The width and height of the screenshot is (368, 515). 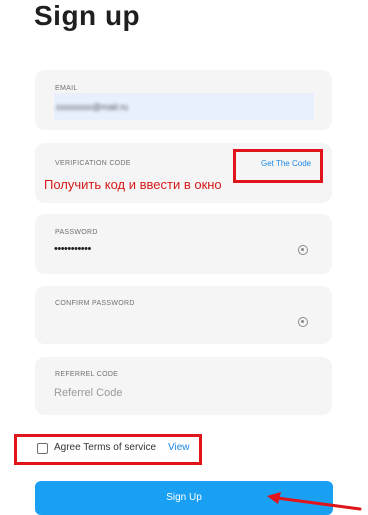 I want to click on password-field: •••••••••••, so click(x=72, y=249).